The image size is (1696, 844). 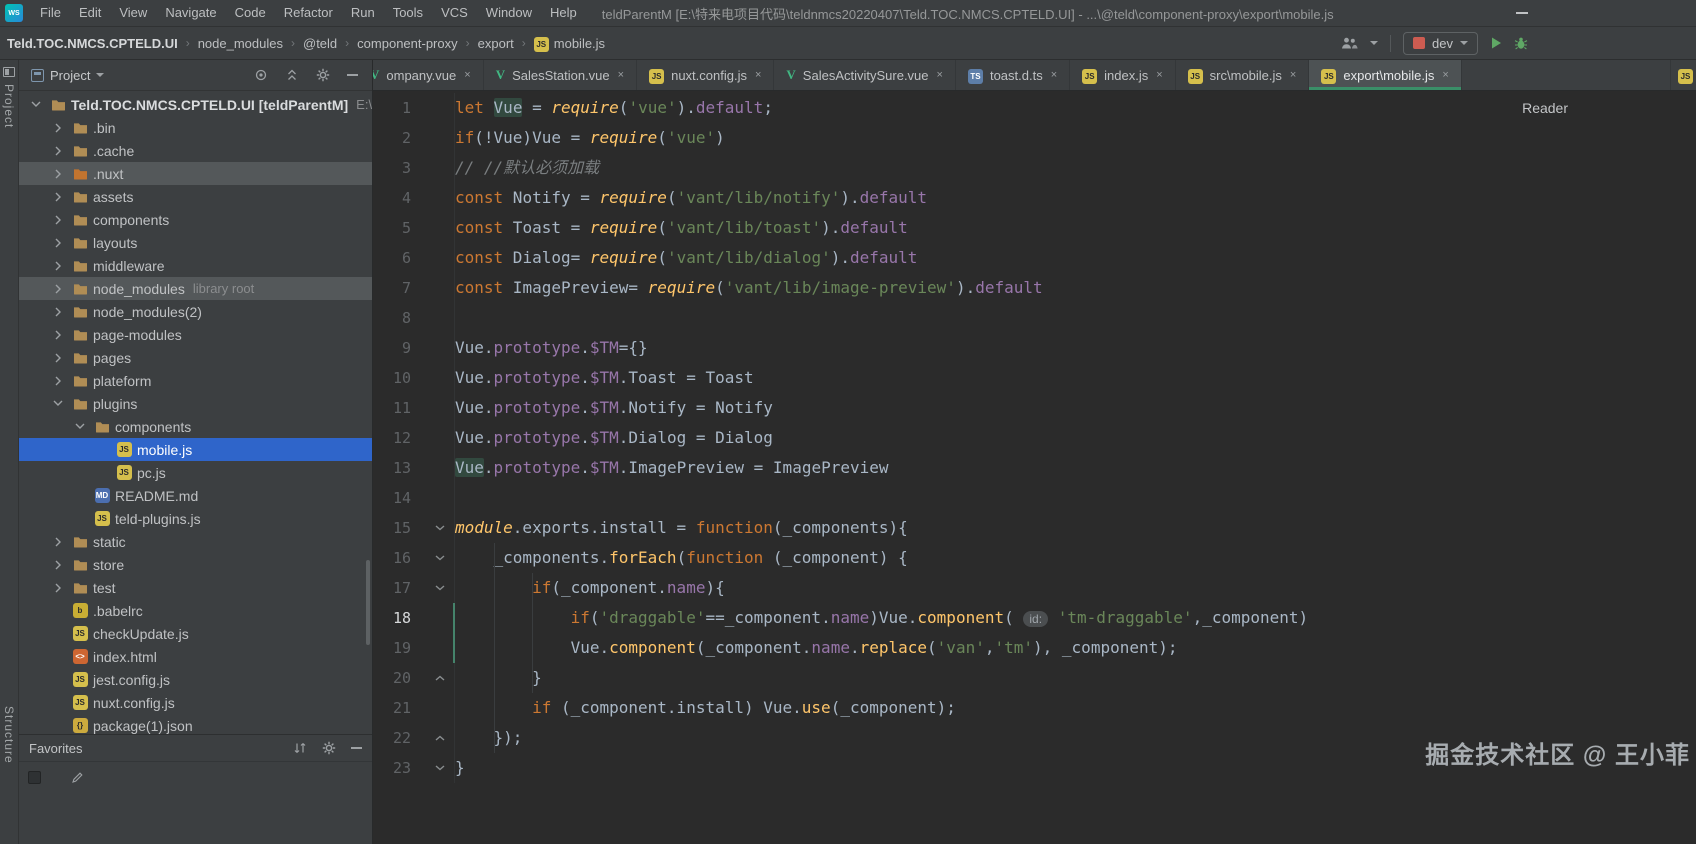 I want to click on line-number: 15, so click(x=392, y=528).